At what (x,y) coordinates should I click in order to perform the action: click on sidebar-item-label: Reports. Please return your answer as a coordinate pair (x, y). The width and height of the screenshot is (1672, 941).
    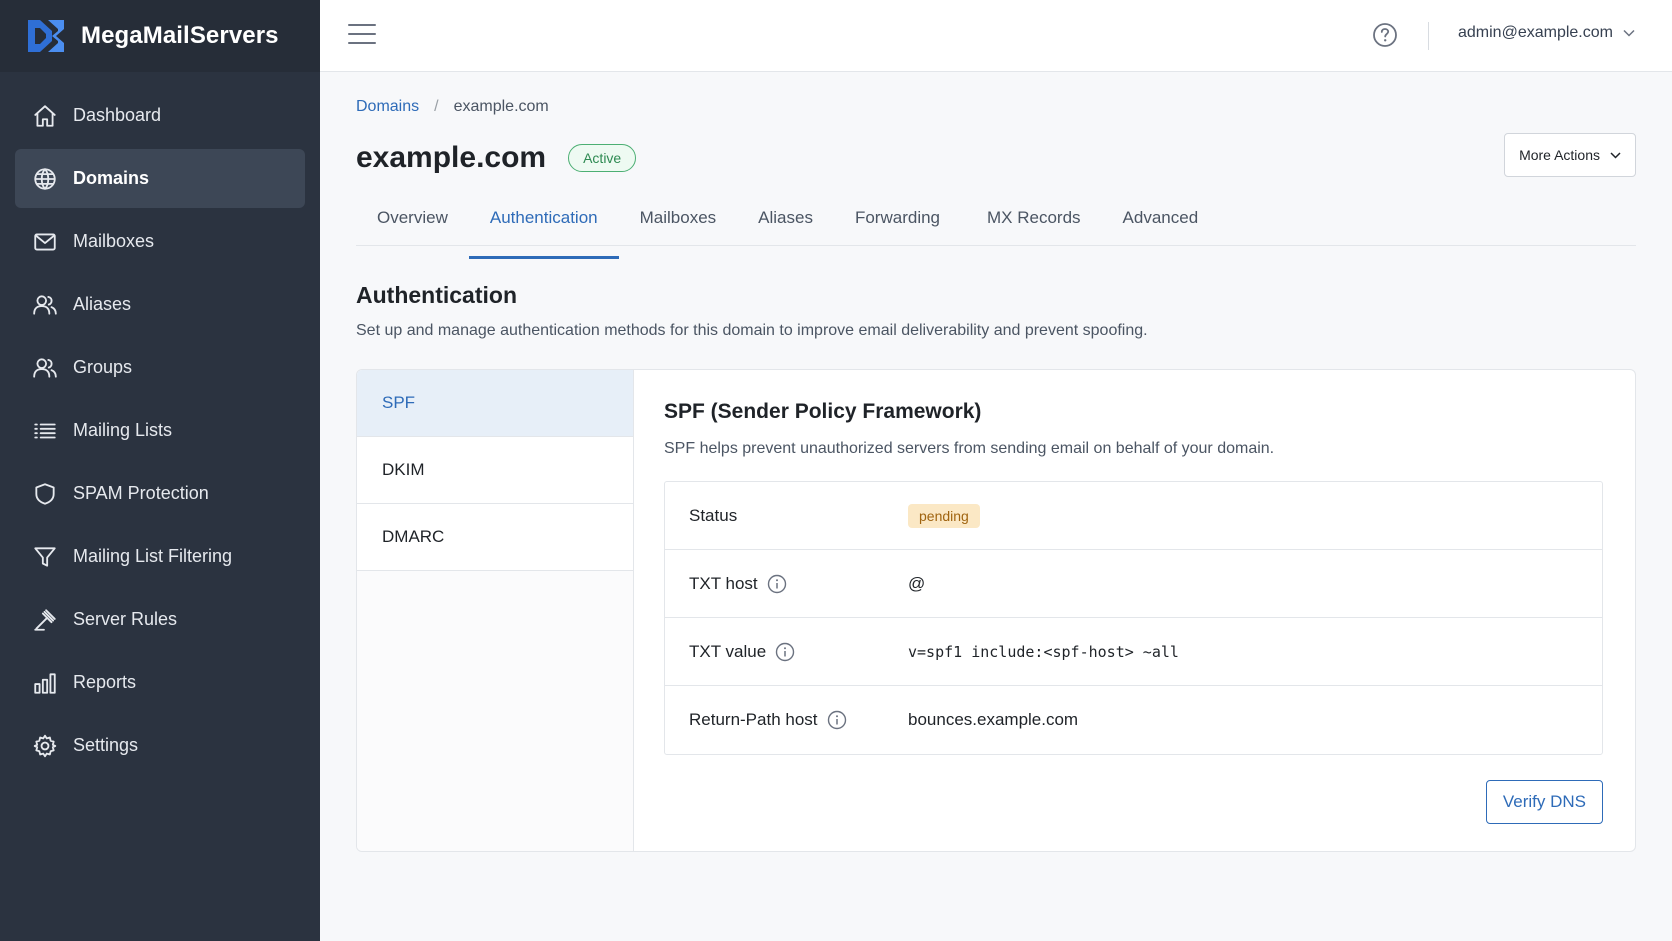
    Looking at the image, I should click on (105, 682).